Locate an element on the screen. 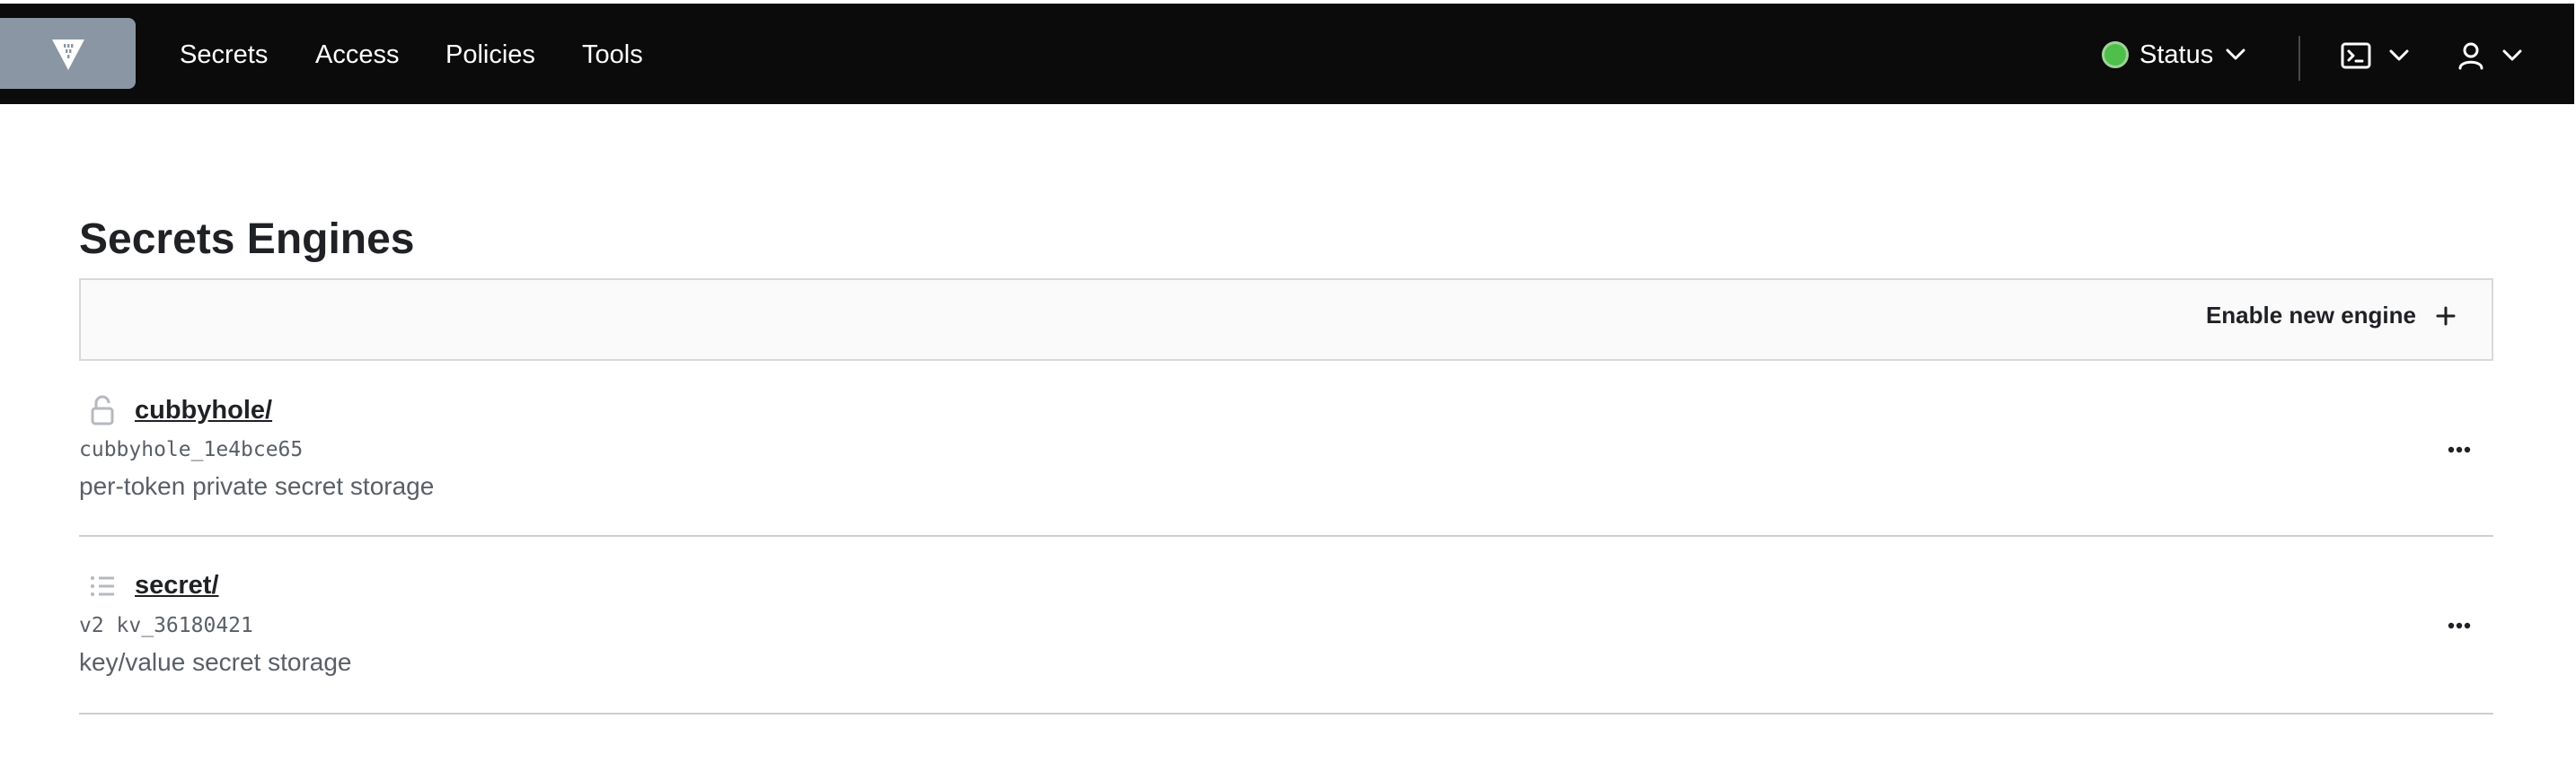  enable-new-engine-button: Enable new engine is located at coordinates (2331, 316).